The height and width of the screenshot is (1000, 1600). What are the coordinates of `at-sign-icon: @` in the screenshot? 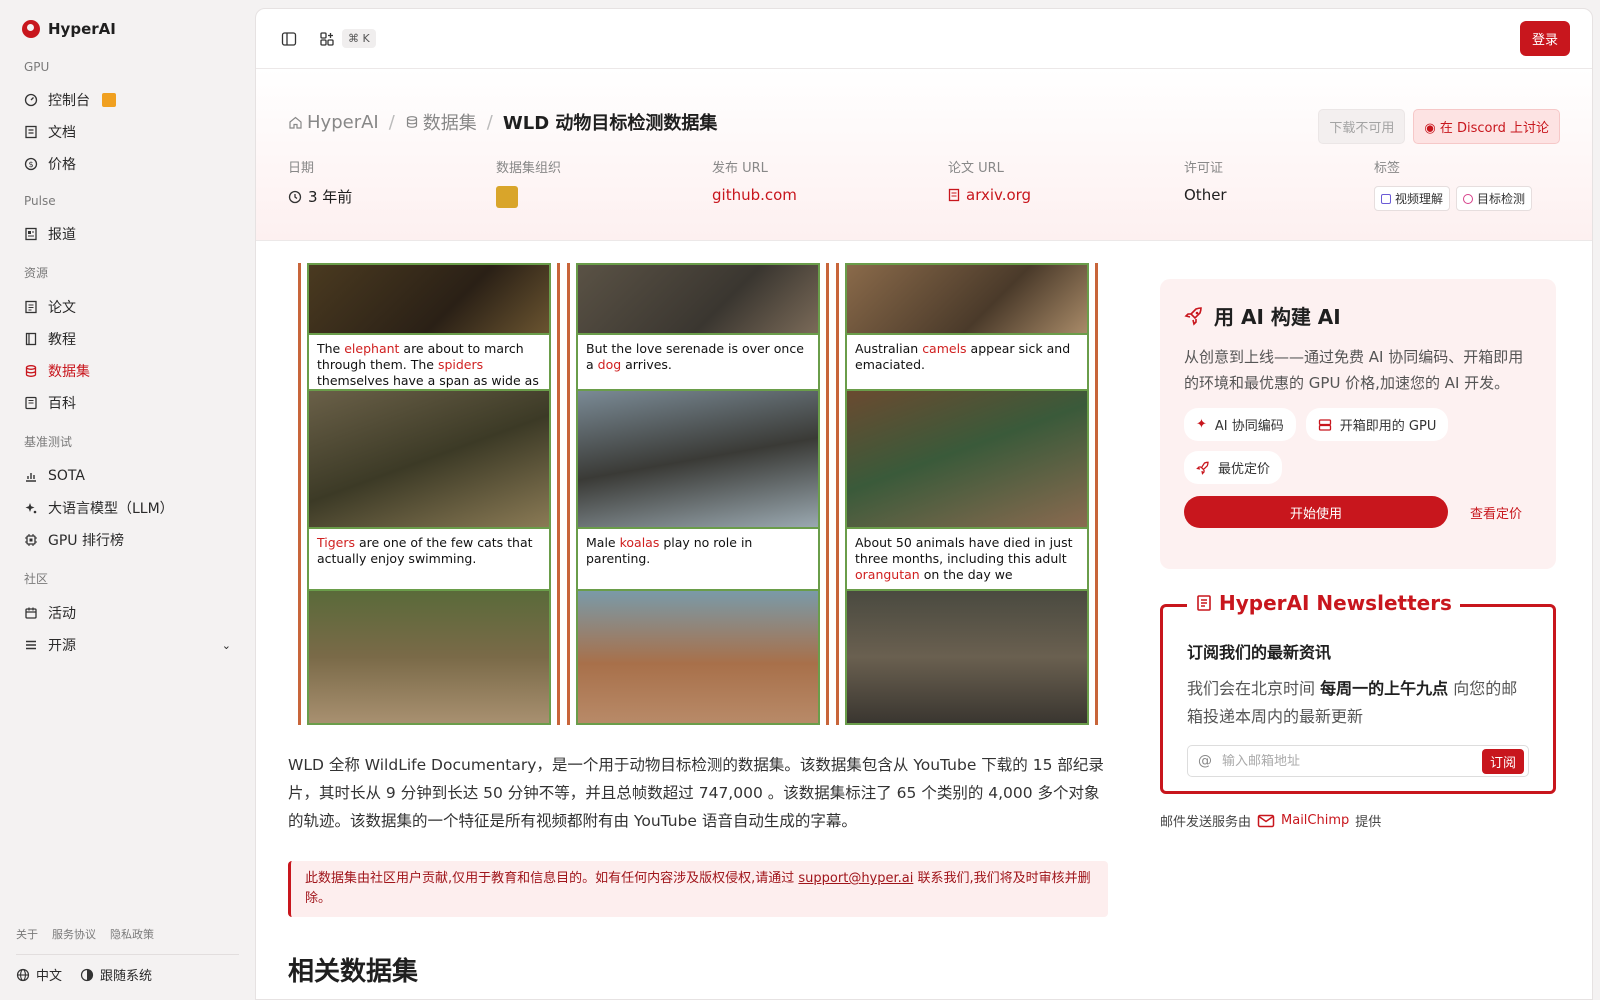 It's located at (1205, 761).